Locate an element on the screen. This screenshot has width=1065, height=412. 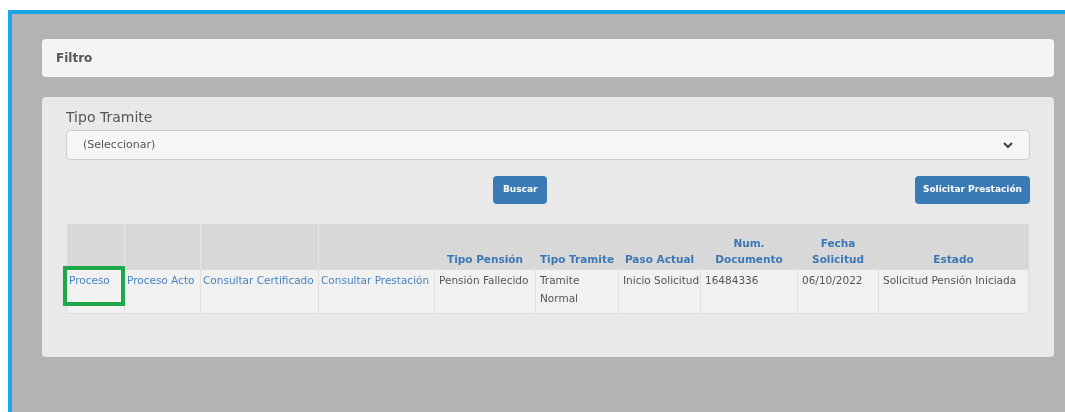
column-header: Fecha Solicitud is located at coordinates (838, 251).